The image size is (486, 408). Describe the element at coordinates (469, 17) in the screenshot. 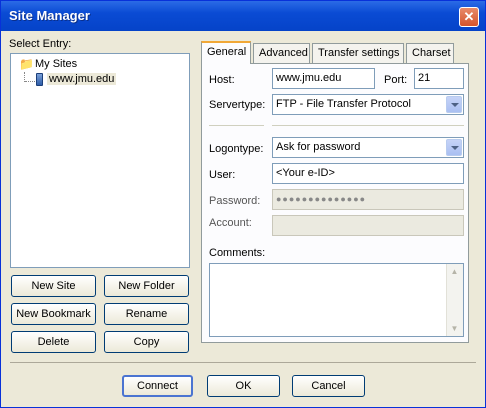

I see `close-icon: ✕` at that location.